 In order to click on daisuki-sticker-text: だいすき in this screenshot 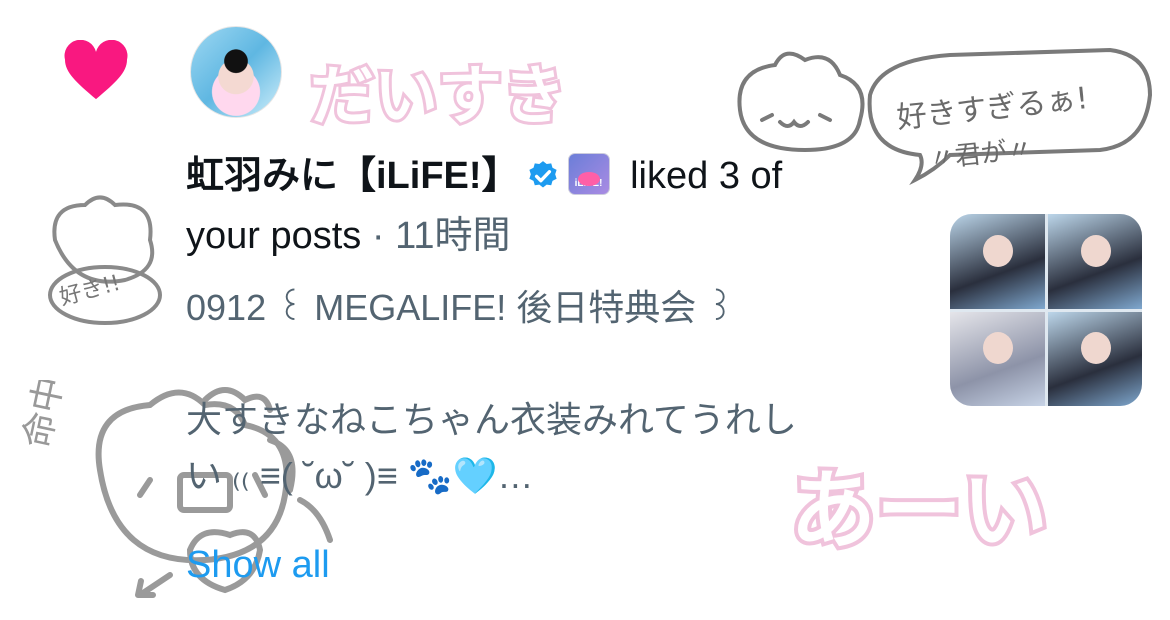, I will do `click(438, 97)`.